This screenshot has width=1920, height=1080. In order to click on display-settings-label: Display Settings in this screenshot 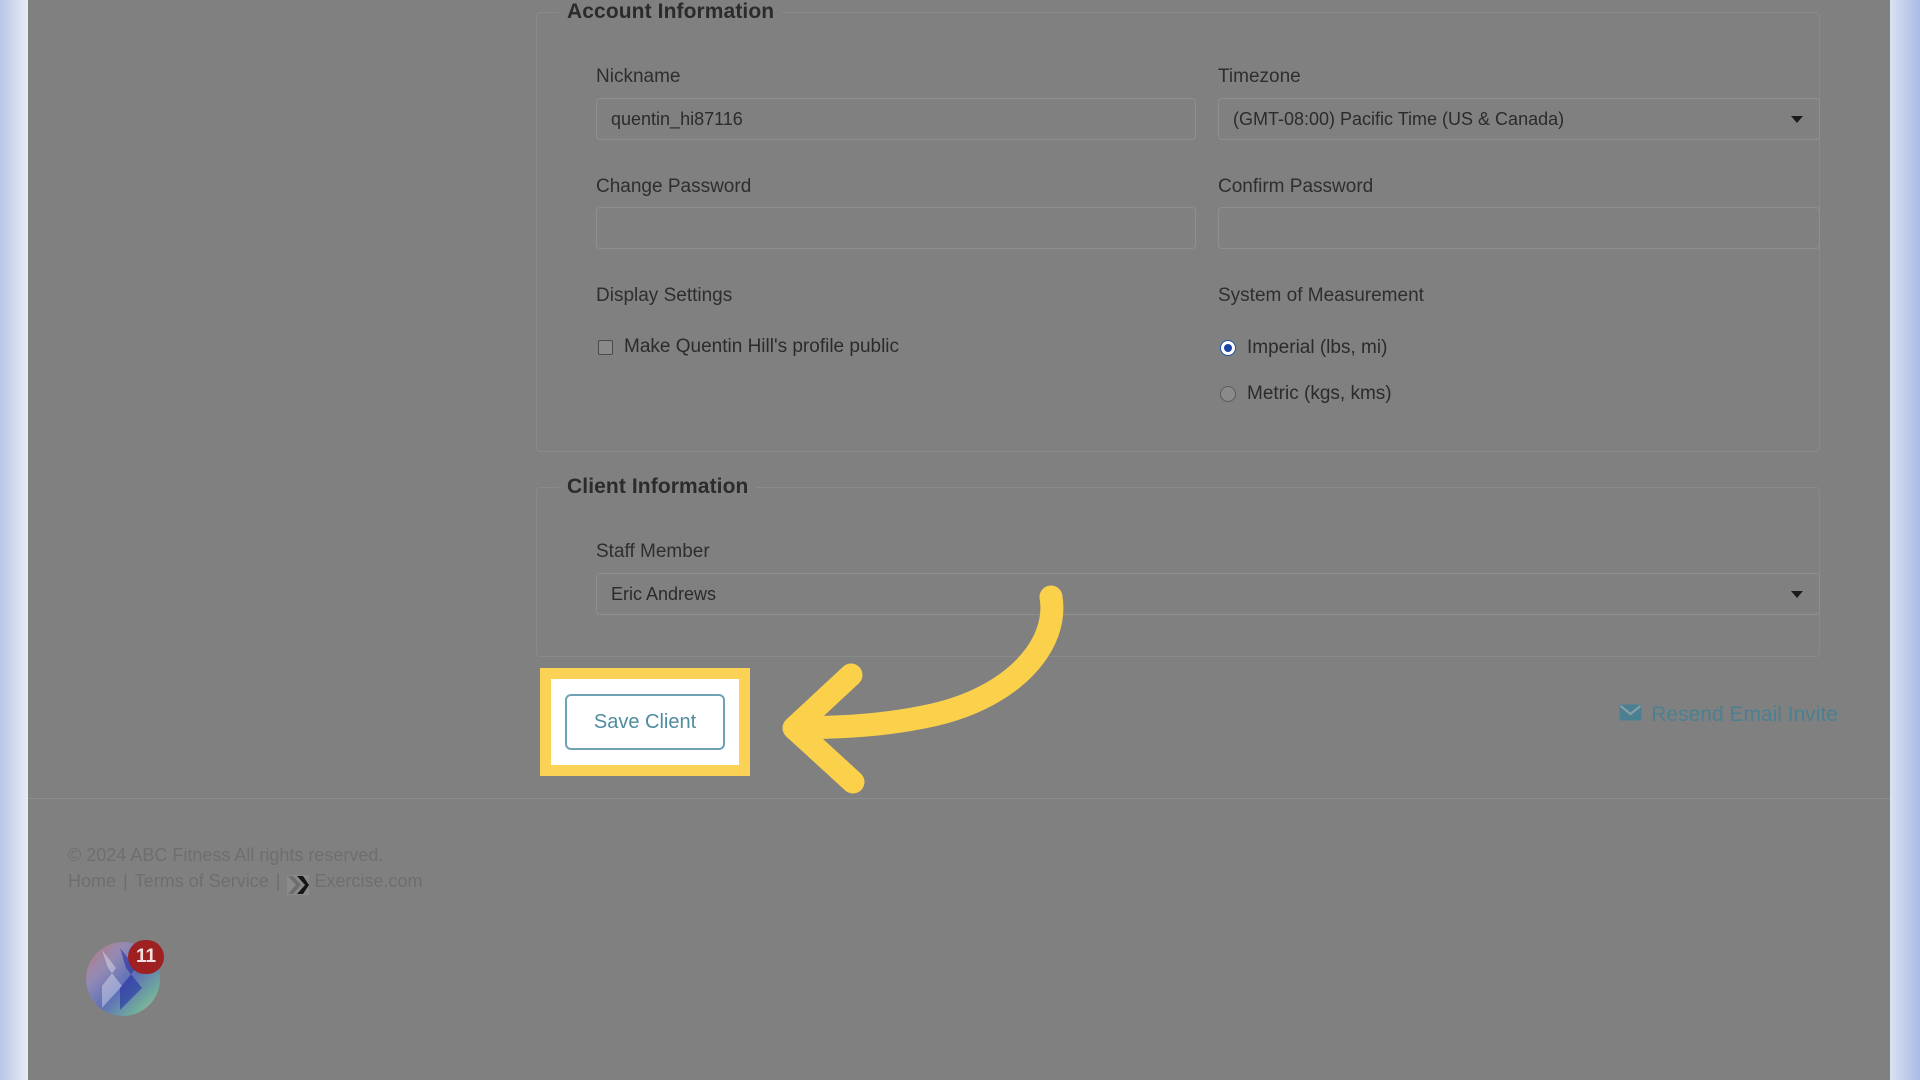, I will do `click(664, 295)`.